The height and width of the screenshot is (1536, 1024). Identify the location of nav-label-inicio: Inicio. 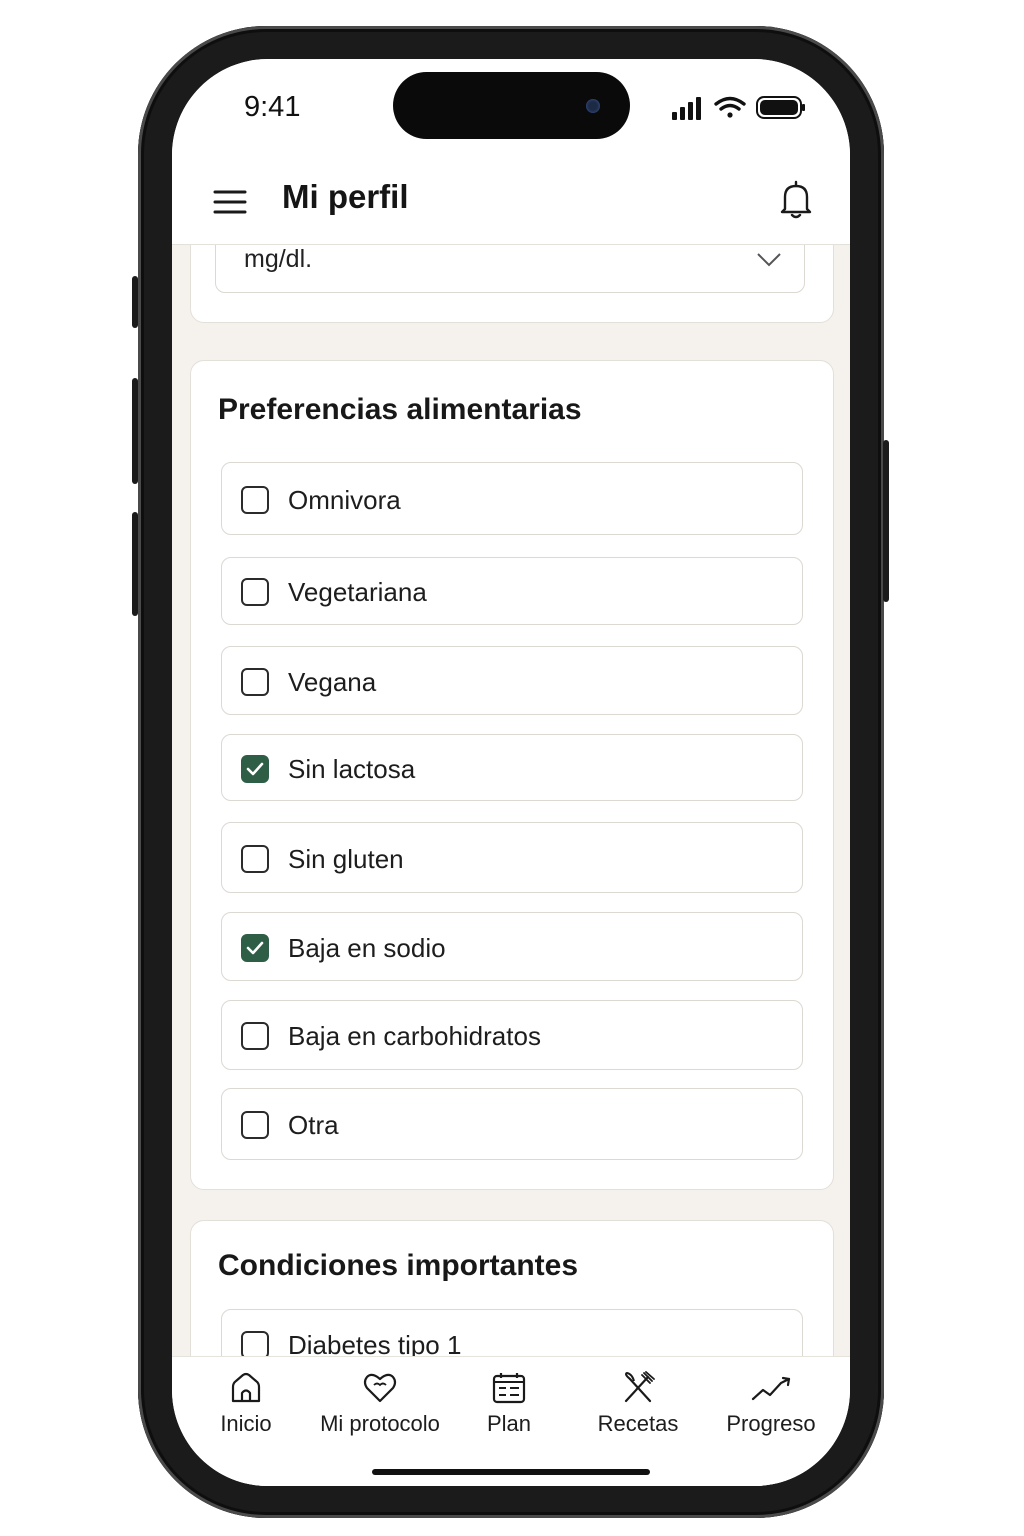
(246, 1423).